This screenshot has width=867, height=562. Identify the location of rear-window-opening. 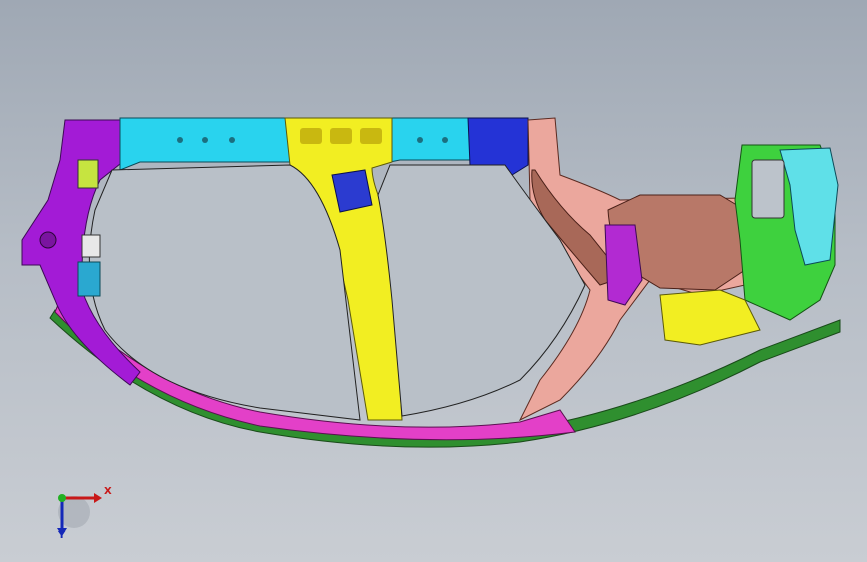
(768, 189).